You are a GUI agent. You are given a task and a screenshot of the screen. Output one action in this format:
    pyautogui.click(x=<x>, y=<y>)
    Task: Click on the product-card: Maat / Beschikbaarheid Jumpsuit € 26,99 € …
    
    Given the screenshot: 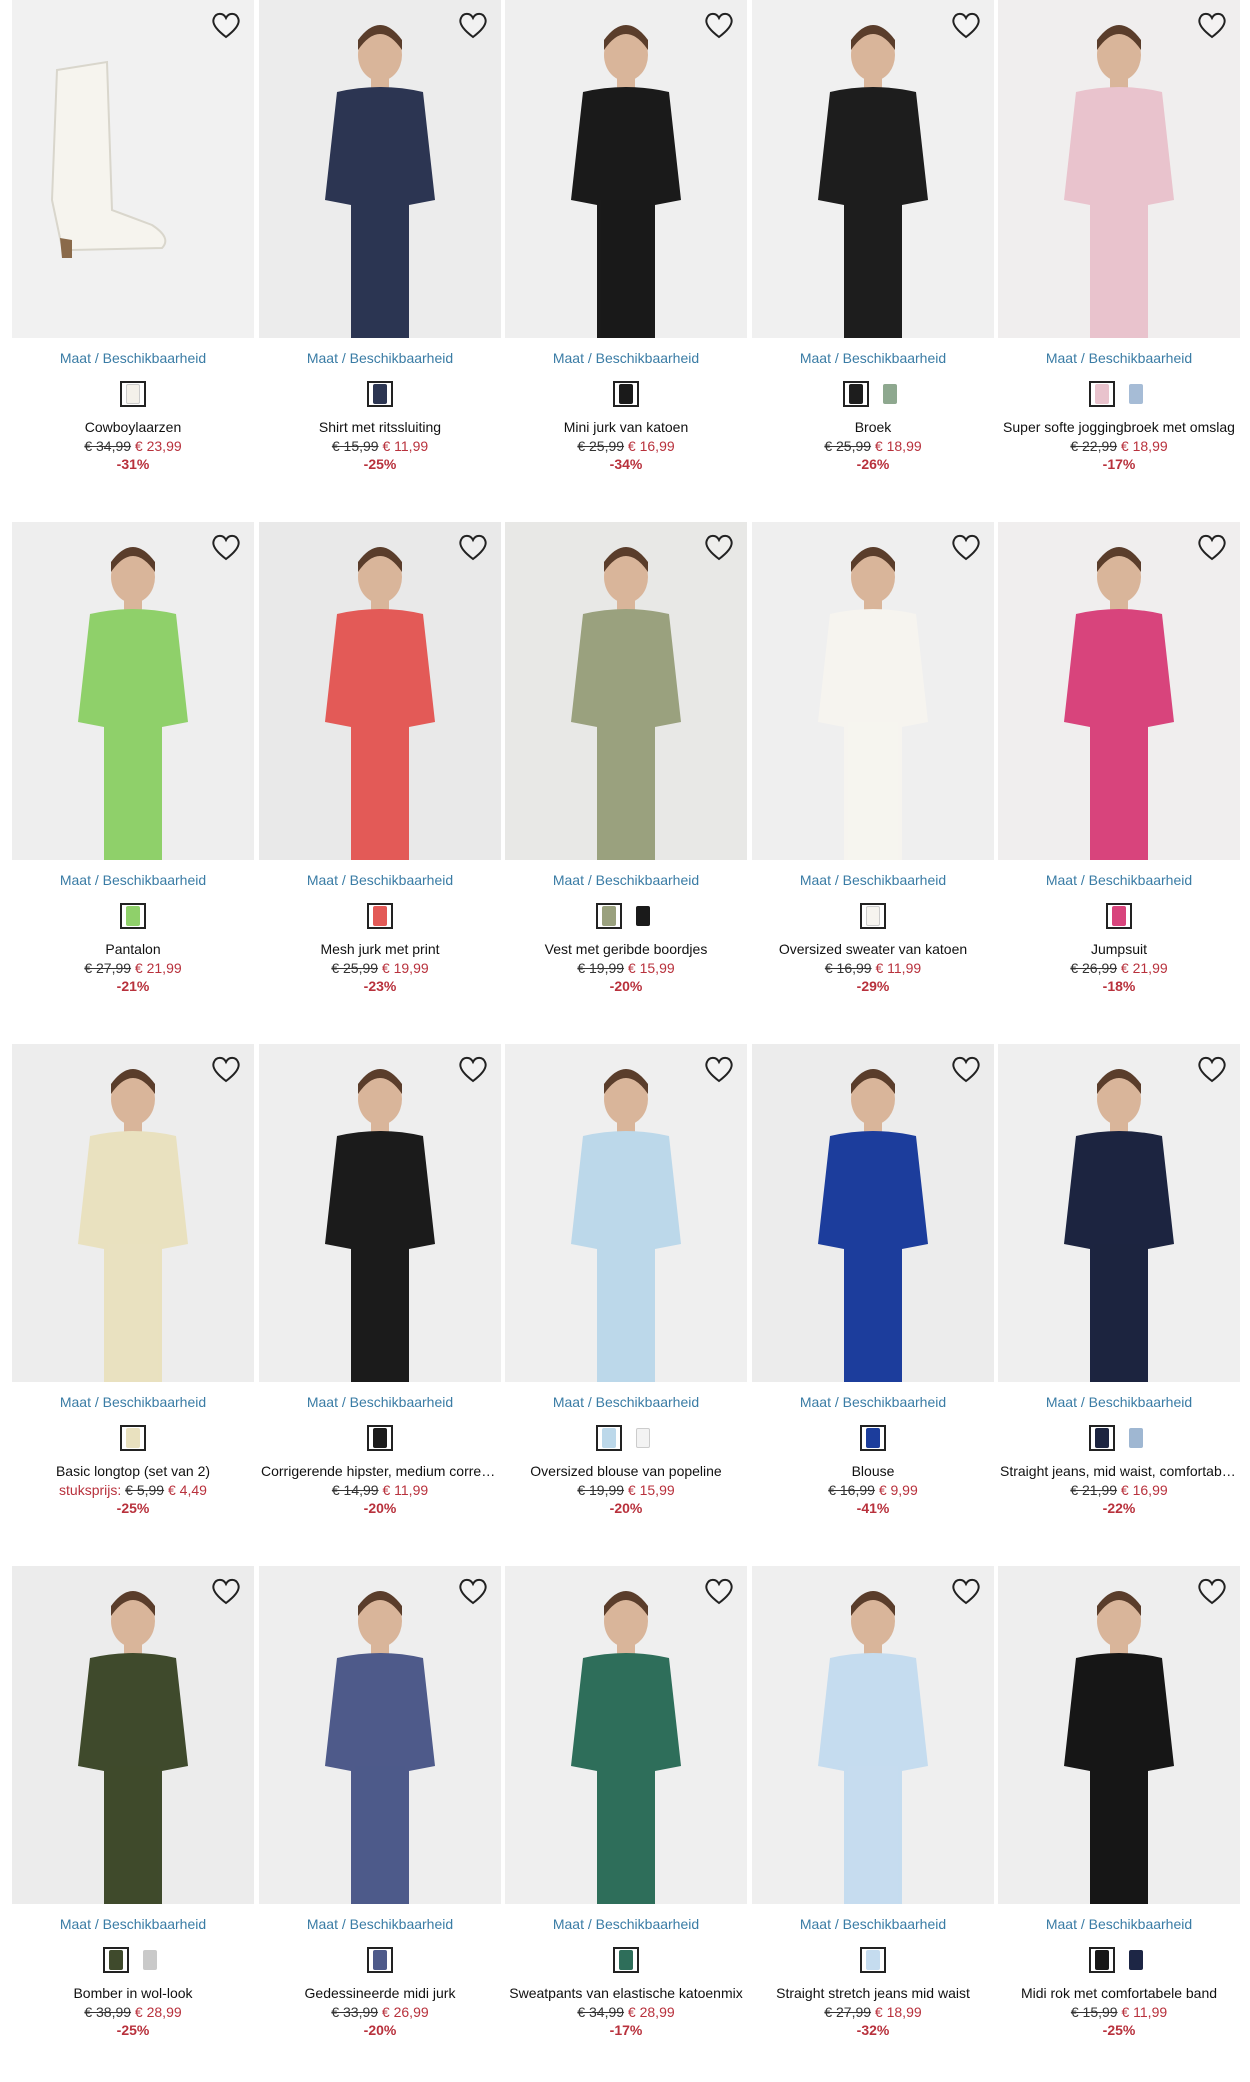 What is the action you would take?
    pyautogui.click(x=1119, y=758)
    